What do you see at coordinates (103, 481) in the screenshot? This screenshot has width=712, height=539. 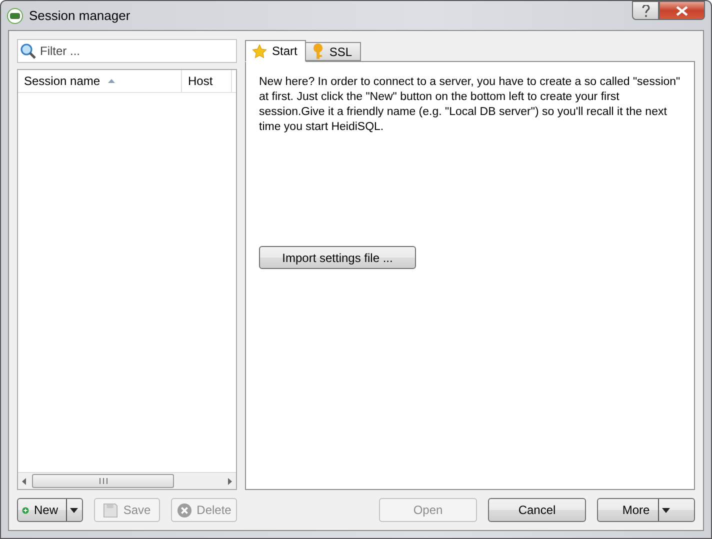 I see `grip-icon` at bounding box center [103, 481].